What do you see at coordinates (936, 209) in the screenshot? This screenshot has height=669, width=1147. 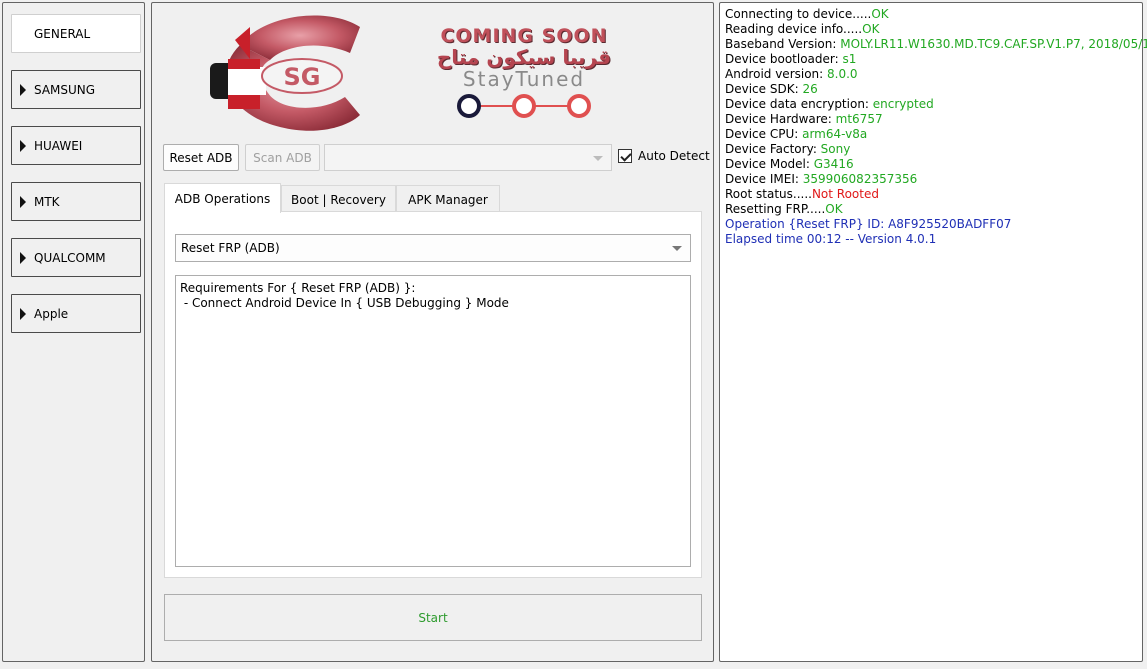 I see `log-line: Resetting FRP.....OK` at bounding box center [936, 209].